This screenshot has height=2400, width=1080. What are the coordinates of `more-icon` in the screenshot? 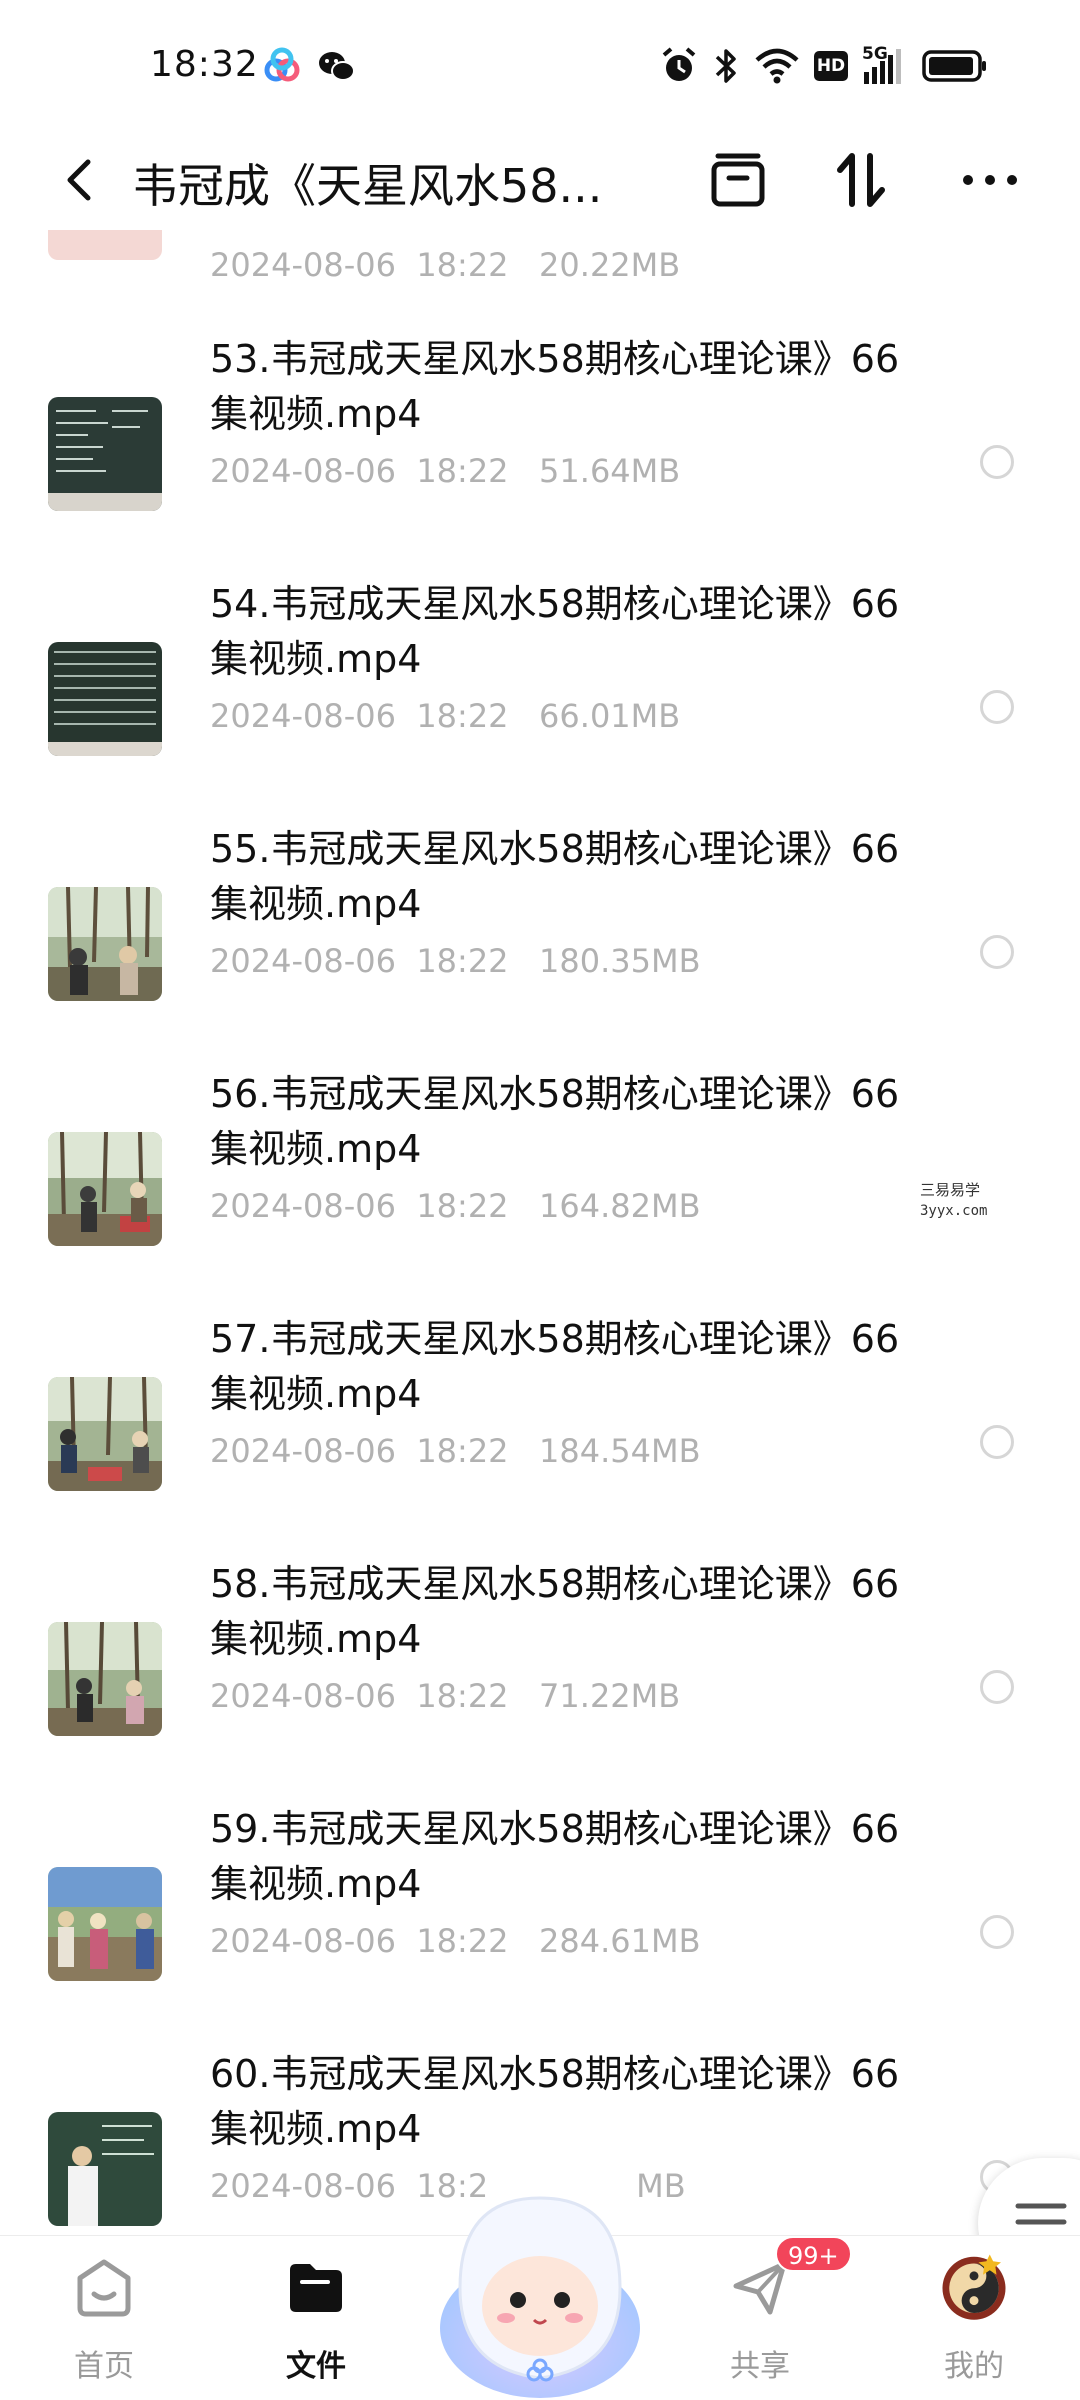 It's located at (990, 180).